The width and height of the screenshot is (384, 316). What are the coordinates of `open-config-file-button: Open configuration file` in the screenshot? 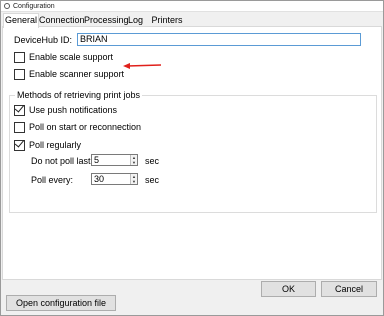 It's located at (61, 303).